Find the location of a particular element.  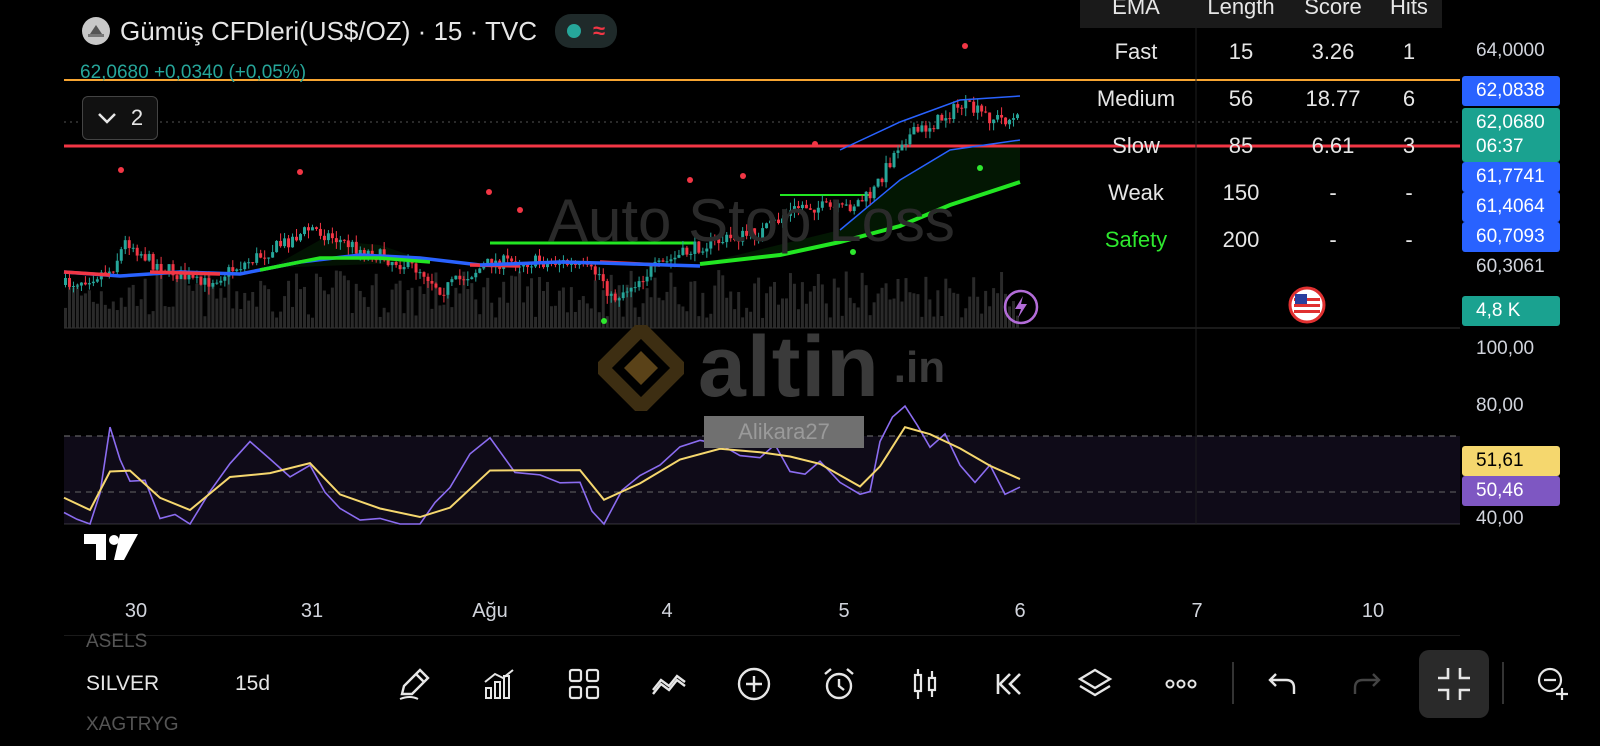

watchlist-prev-symbol: ASELS is located at coordinates (116, 642).